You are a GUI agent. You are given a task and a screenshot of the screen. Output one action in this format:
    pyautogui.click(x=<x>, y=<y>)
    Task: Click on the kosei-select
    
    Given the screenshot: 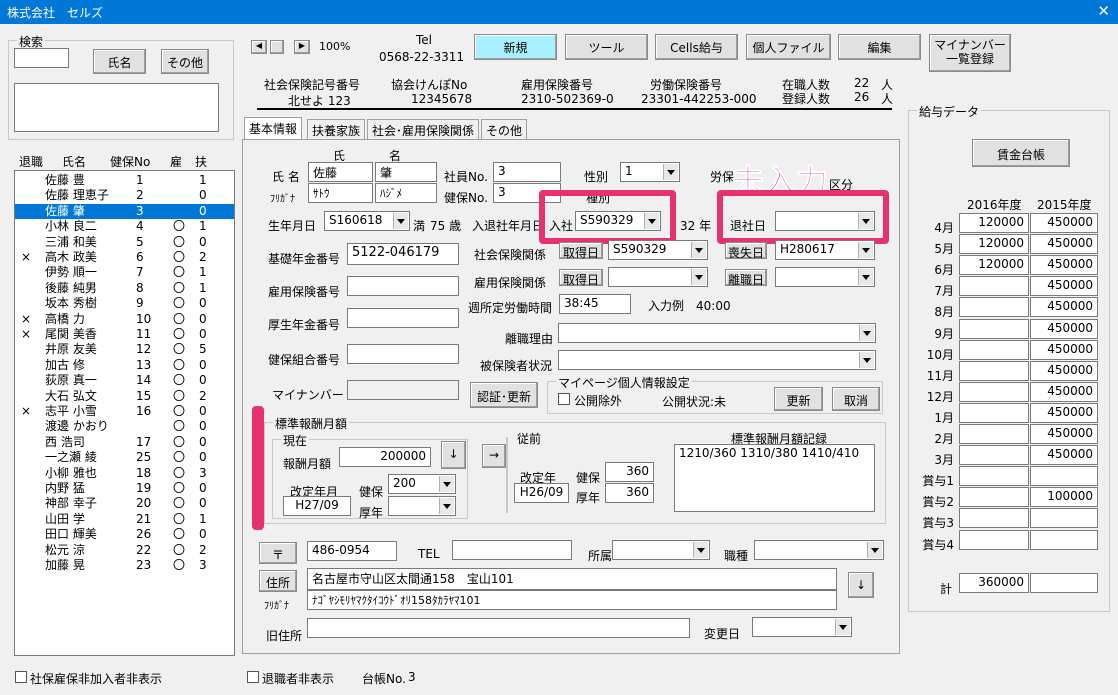 What is the action you would take?
    pyautogui.click(x=422, y=506)
    